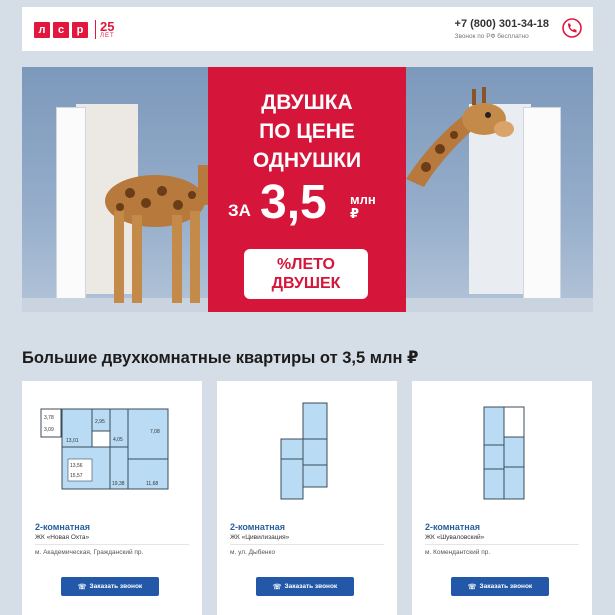 This screenshot has width=615, height=615. Describe the element at coordinates (458, 552) in the screenshot. I see `card-address: м. Комендантский пр.` at that location.